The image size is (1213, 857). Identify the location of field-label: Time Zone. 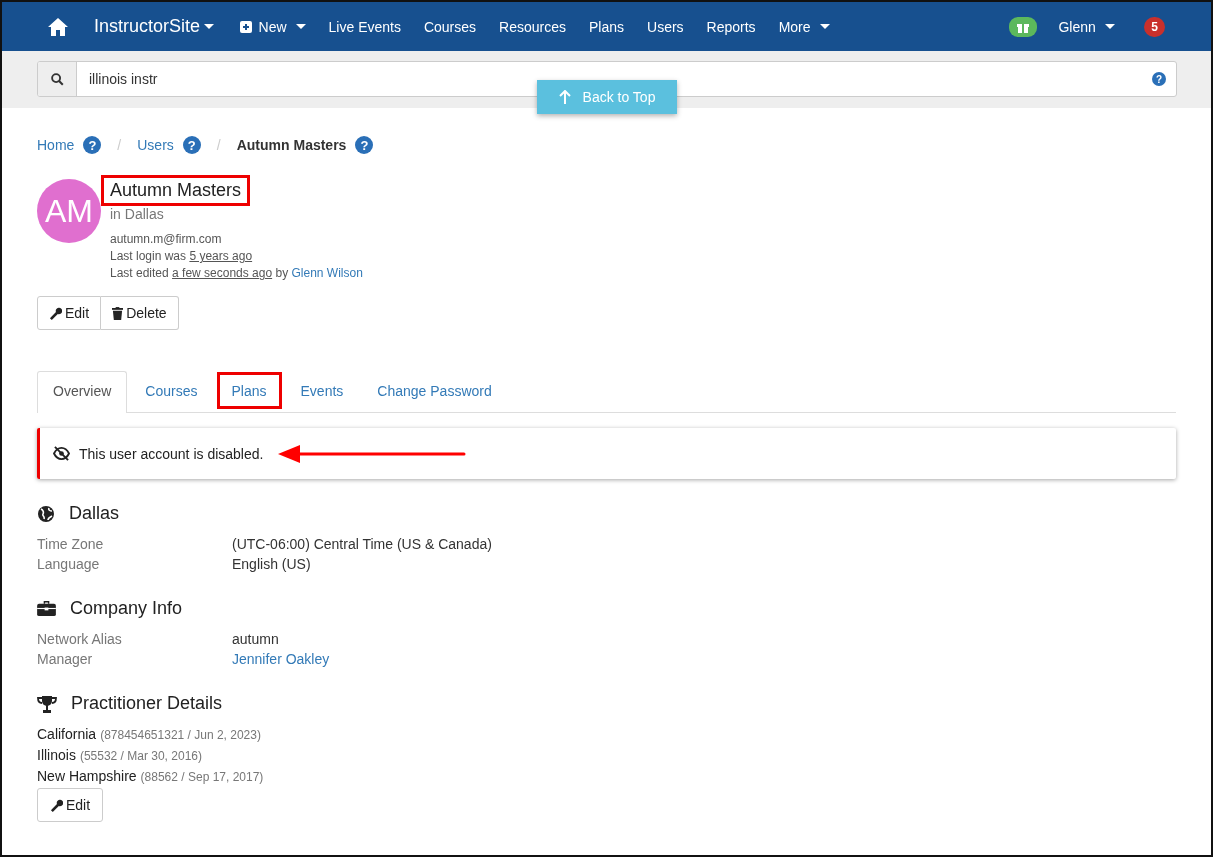
(71, 544).